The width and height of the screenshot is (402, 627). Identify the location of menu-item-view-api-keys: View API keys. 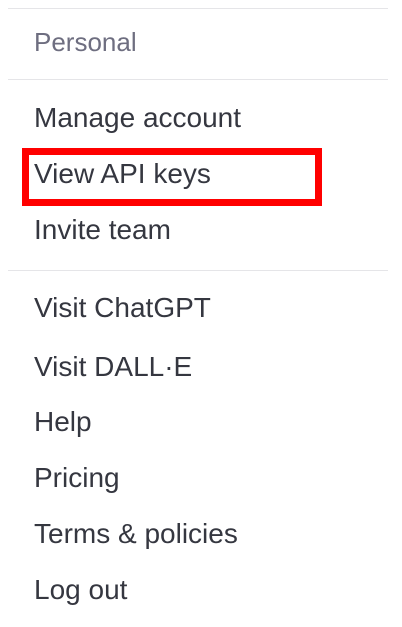
(122, 174).